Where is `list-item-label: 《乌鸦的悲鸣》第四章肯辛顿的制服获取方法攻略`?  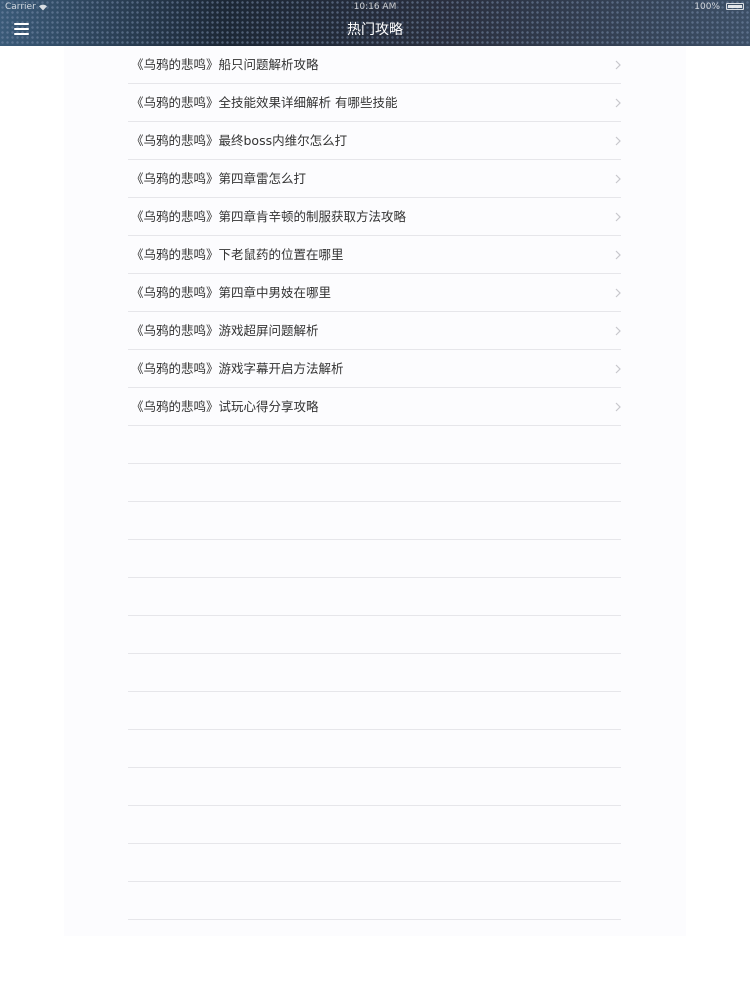
list-item-label: 《乌鸦的悲鸣》第四章肯辛顿的制服获取方法攻略 is located at coordinates (269, 216).